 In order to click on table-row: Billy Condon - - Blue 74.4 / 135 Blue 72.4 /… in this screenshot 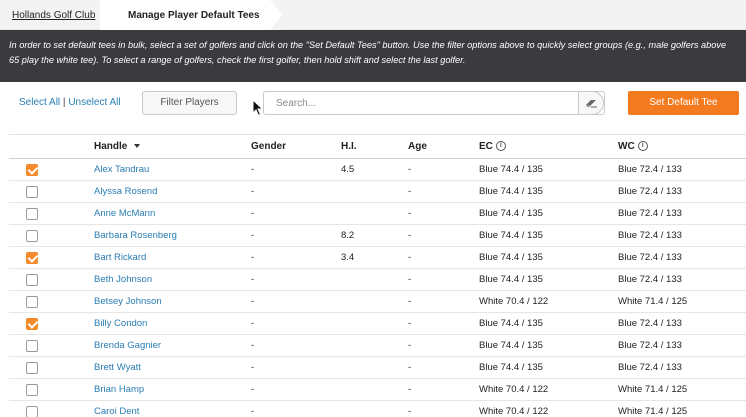, I will do `click(377, 324)`.